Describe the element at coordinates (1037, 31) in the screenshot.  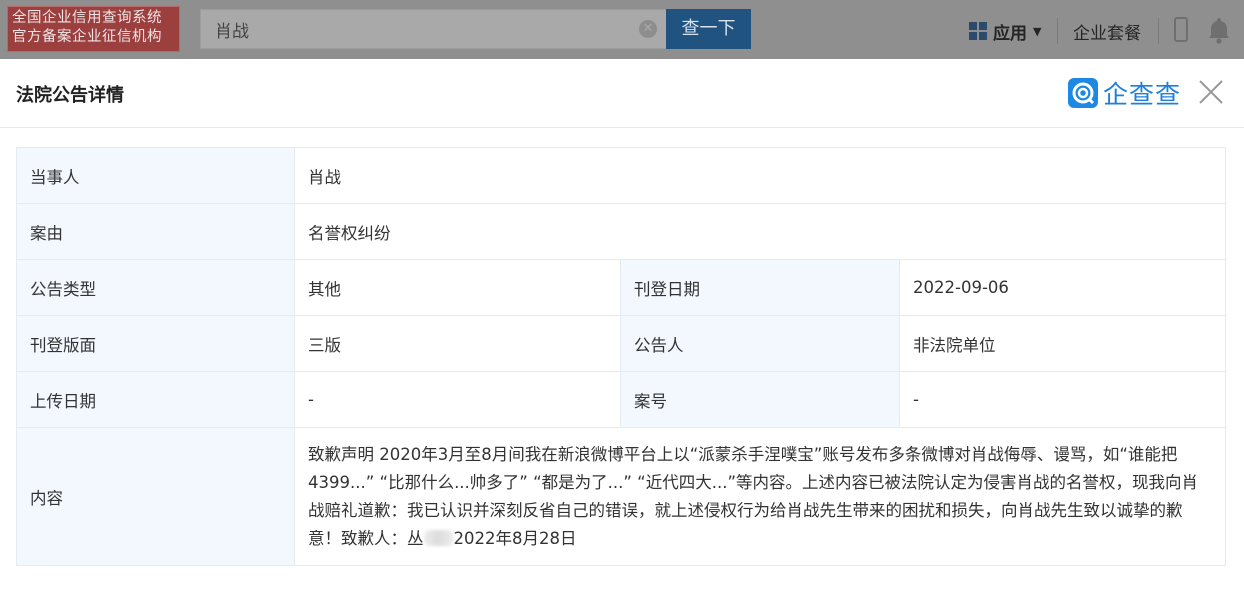
I see `chevron-down-icon: ▼` at that location.